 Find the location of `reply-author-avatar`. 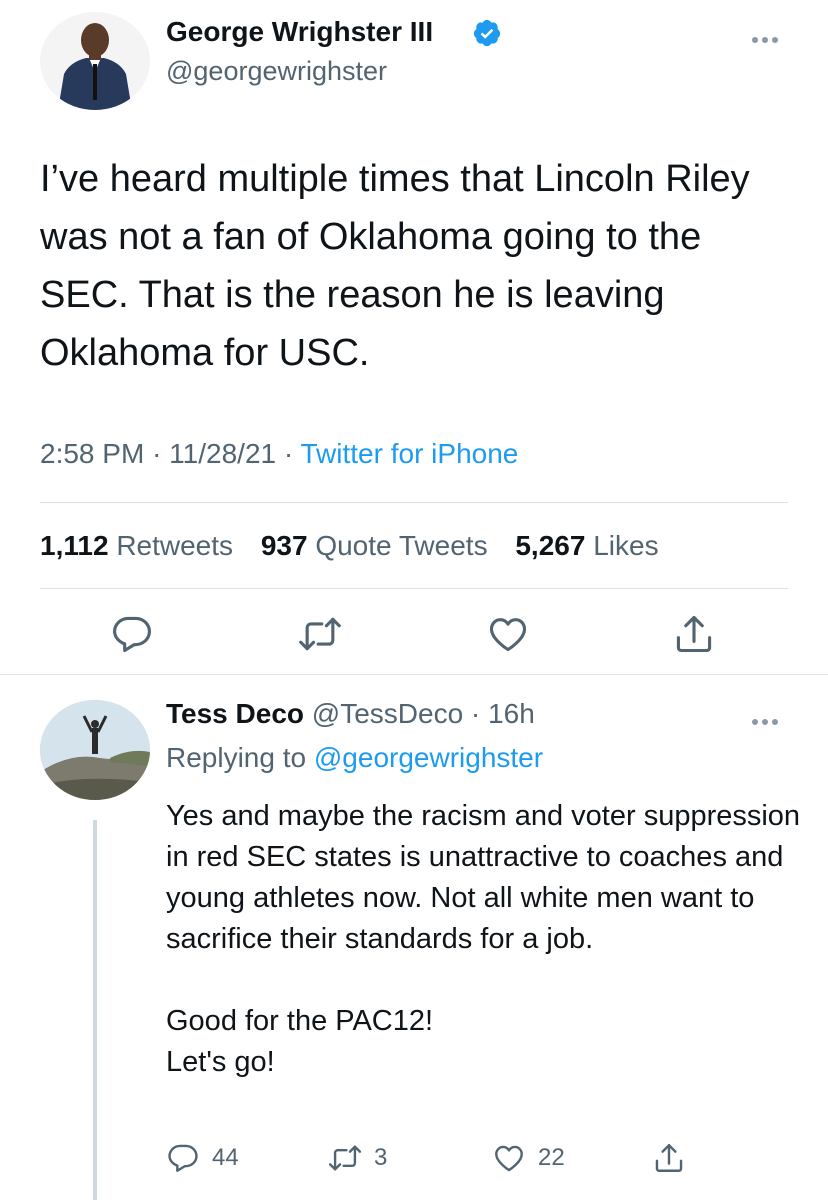

reply-author-avatar is located at coordinates (95, 750).